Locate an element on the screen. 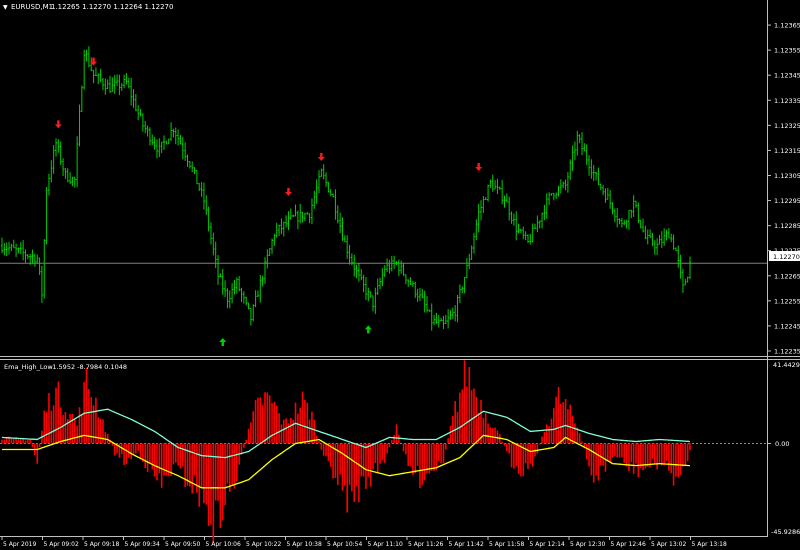  price-tick-label: 1.12235 is located at coordinates (787, 351).